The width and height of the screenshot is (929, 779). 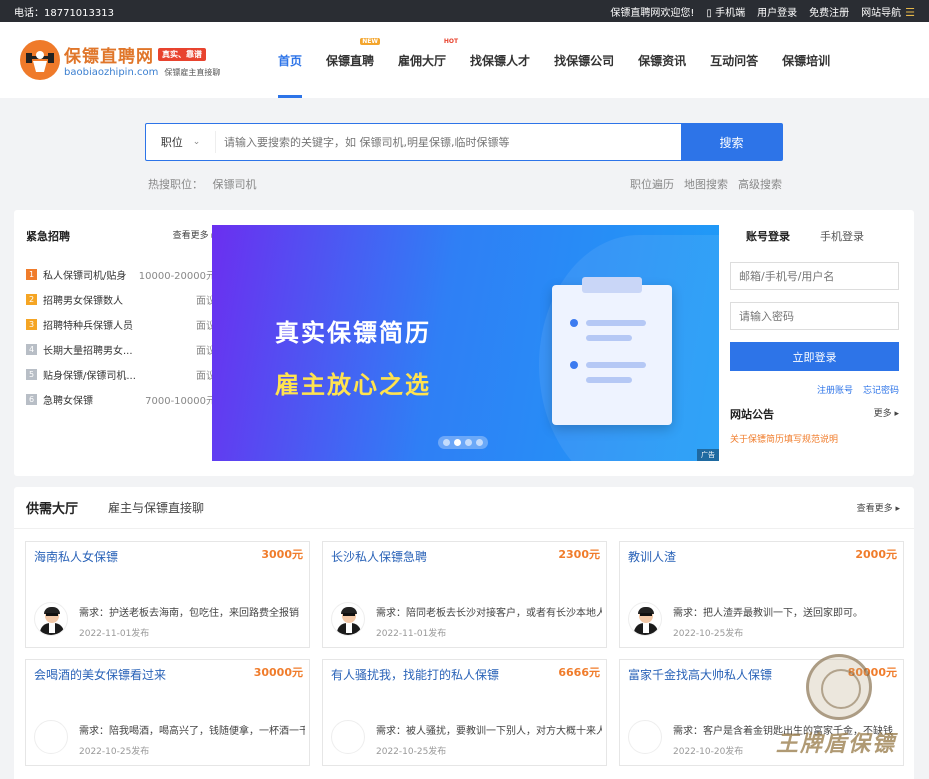 I want to click on urgent-item: 6 急聘女保镖 7000-10000元, so click(x=121, y=399).